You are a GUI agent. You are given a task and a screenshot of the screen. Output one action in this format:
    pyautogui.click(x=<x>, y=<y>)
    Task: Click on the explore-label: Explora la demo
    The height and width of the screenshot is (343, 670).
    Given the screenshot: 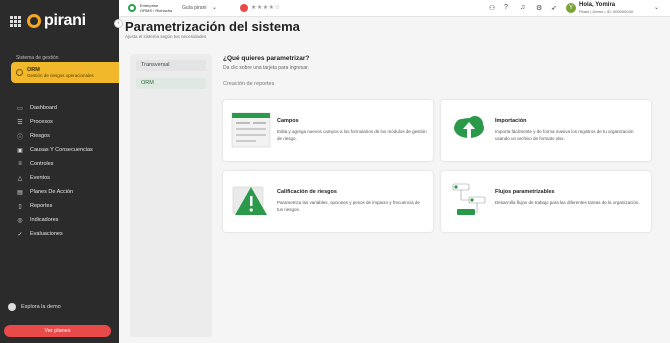 What is the action you would take?
    pyautogui.click(x=41, y=307)
    